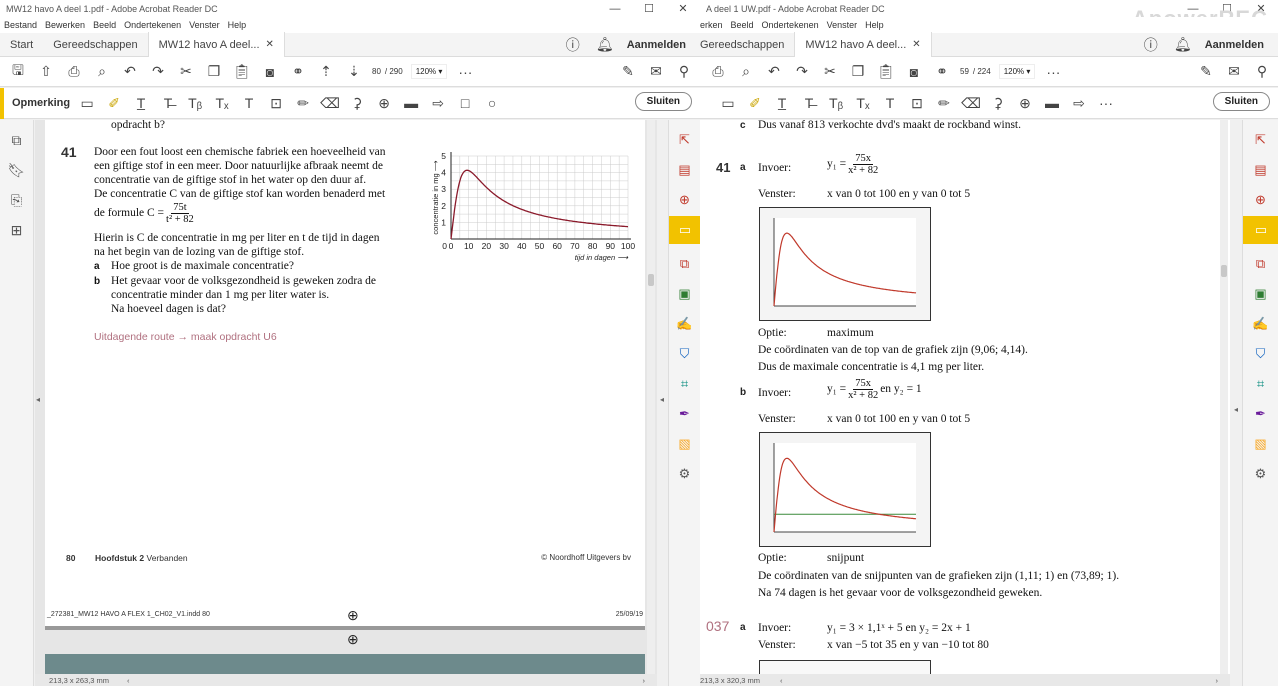  What do you see at coordinates (87, 103) in the screenshot?
I see `sticky-note-icon: ▭` at bounding box center [87, 103].